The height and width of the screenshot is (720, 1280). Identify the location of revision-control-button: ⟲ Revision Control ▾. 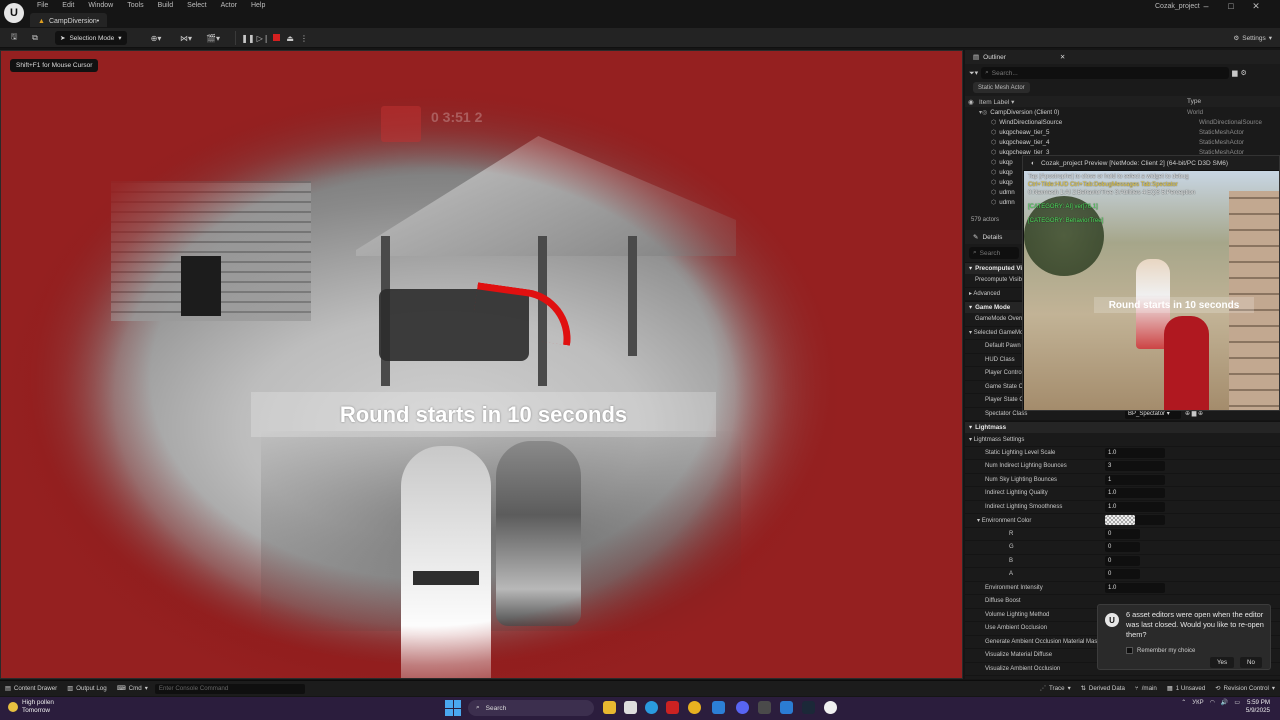
(1245, 689).